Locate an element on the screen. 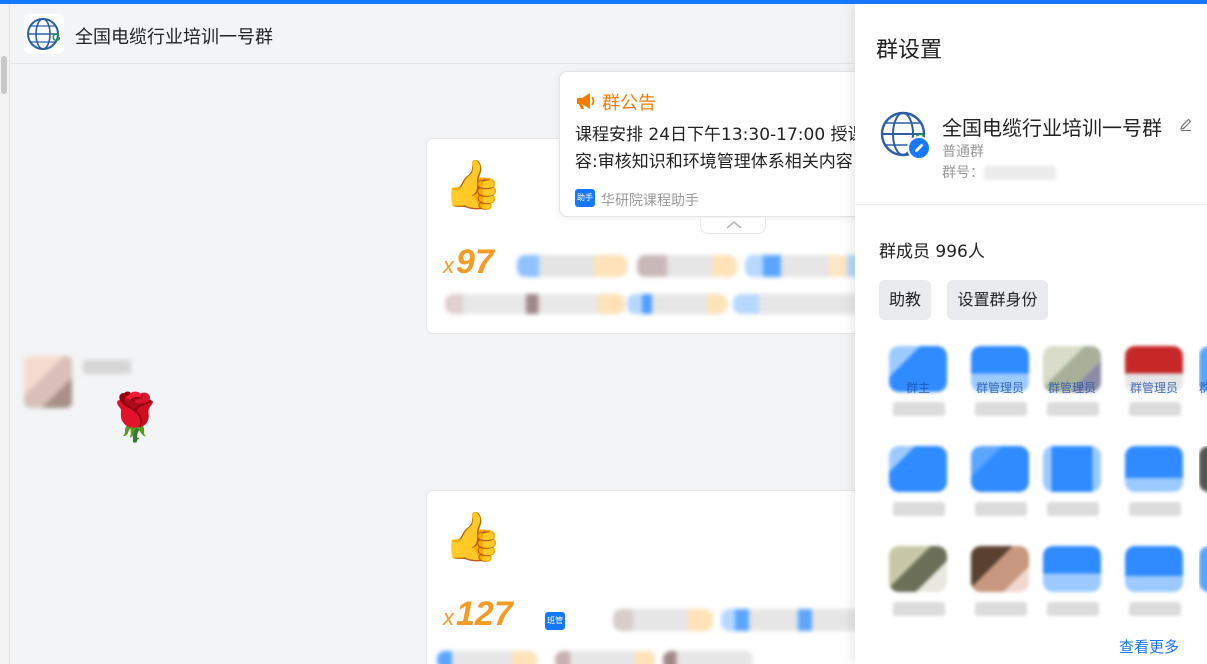  group-type: 普通群 is located at coordinates (963, 152).